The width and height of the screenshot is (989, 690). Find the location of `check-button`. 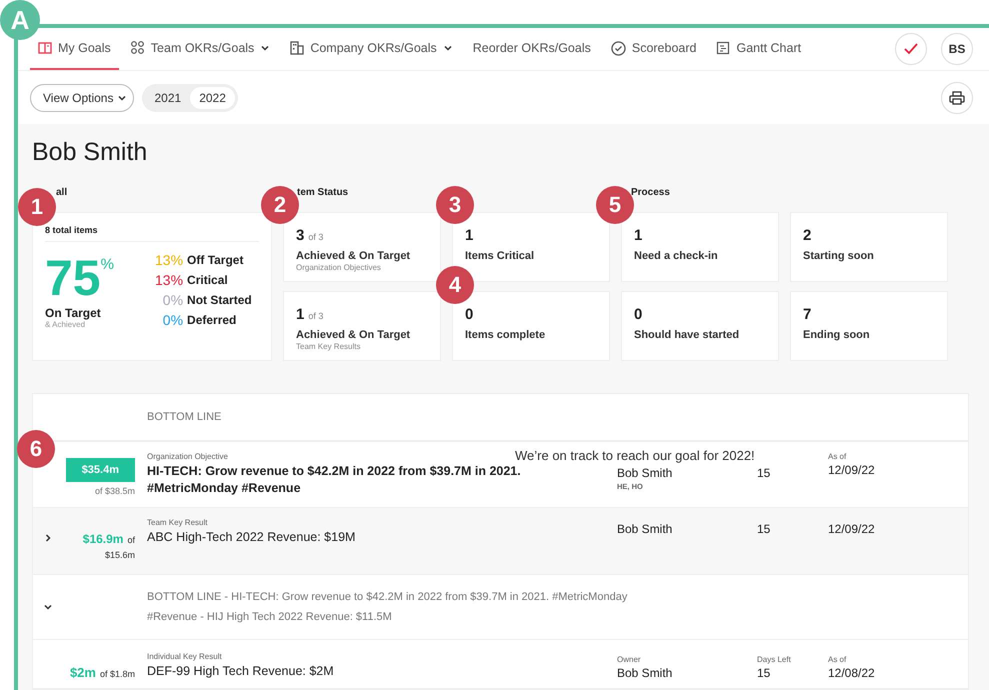

check-button is located at coordinates (911, 49).